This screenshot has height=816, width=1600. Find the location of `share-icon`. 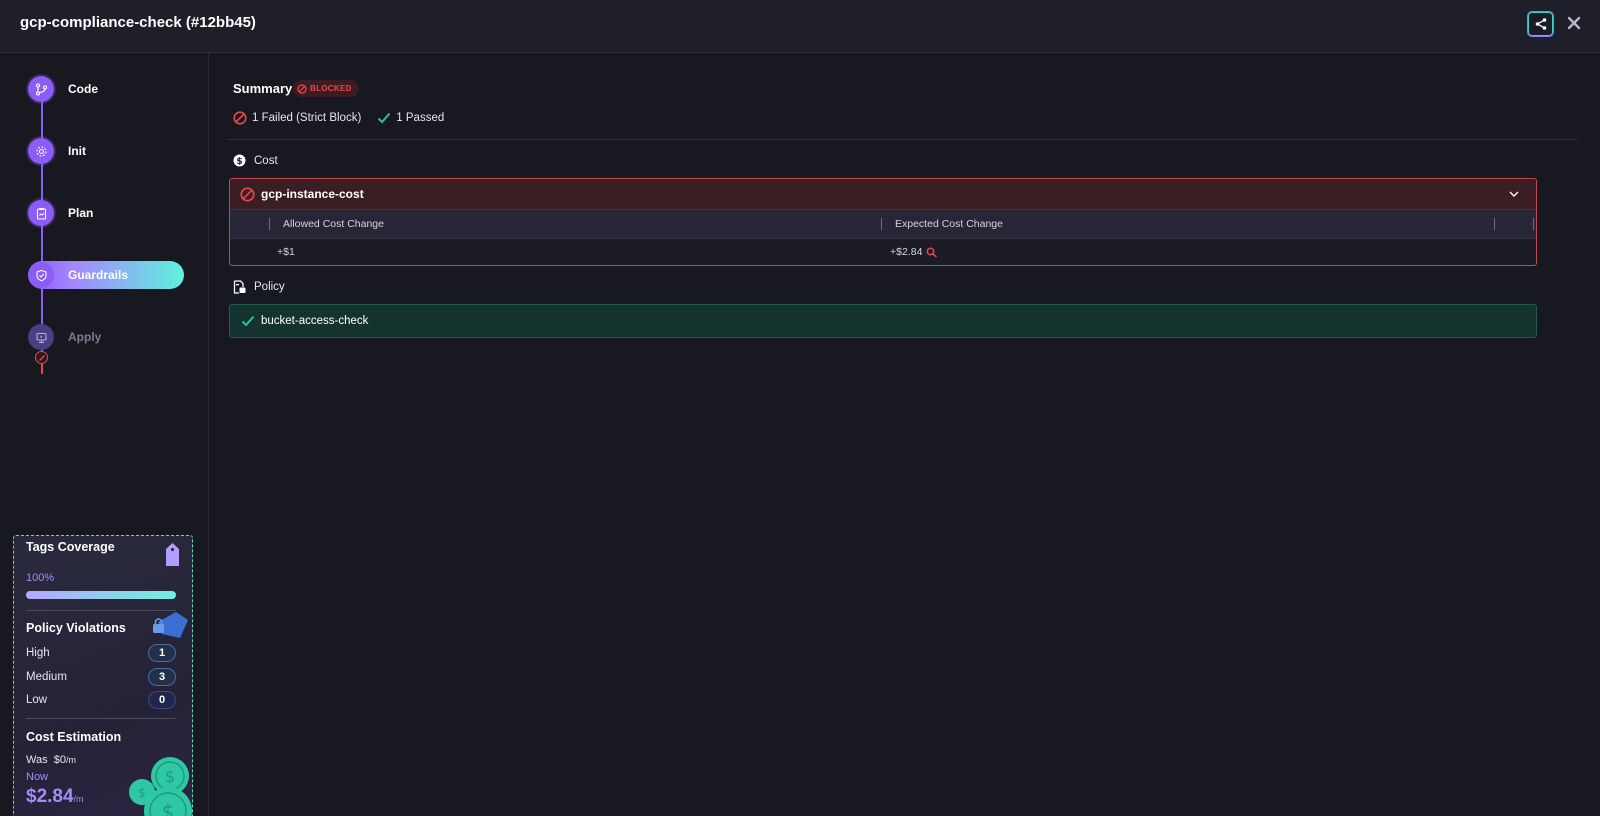

share-icon is located at coordinates (1540, 24).